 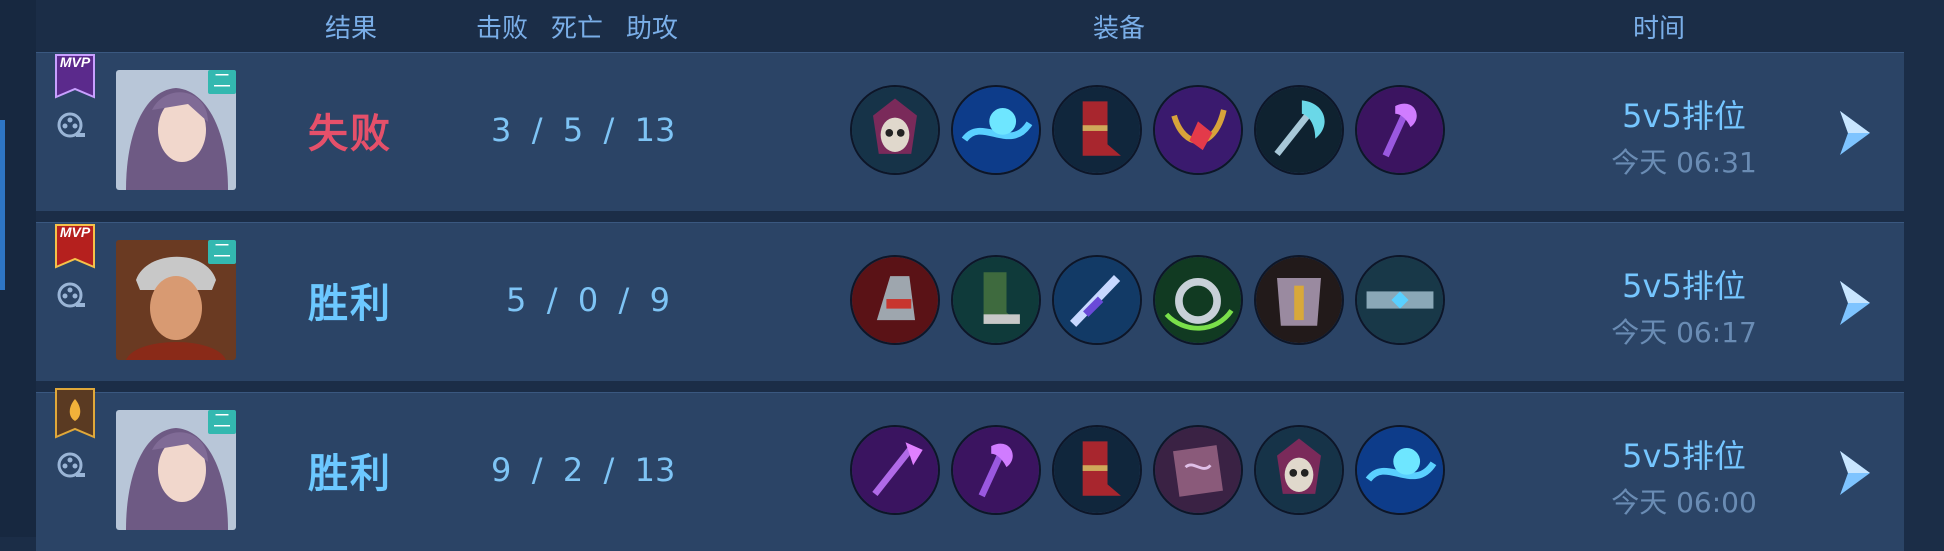 What do you see at coordinates (583, 130) in the screenshot?
I see `kda-score: 3 / 5 / 13` at bounding box center [583, 130].